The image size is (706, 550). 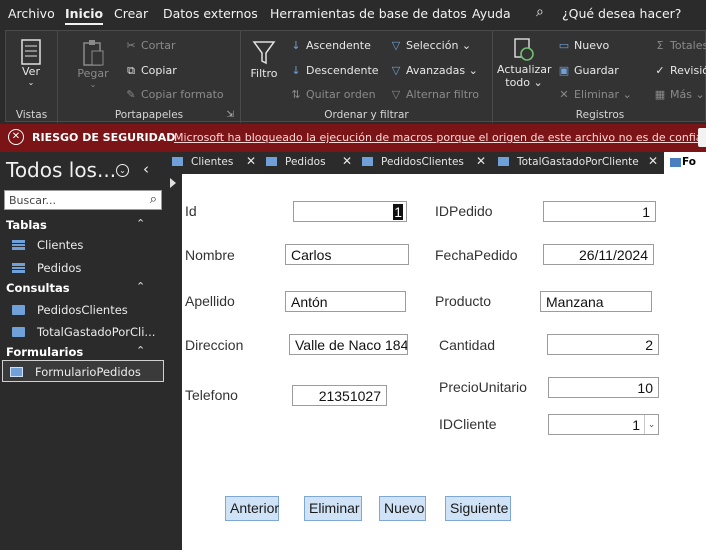 I want to click on nav-item-formulariopedidos: FormularioPedidos, so click(x=75, y=372).